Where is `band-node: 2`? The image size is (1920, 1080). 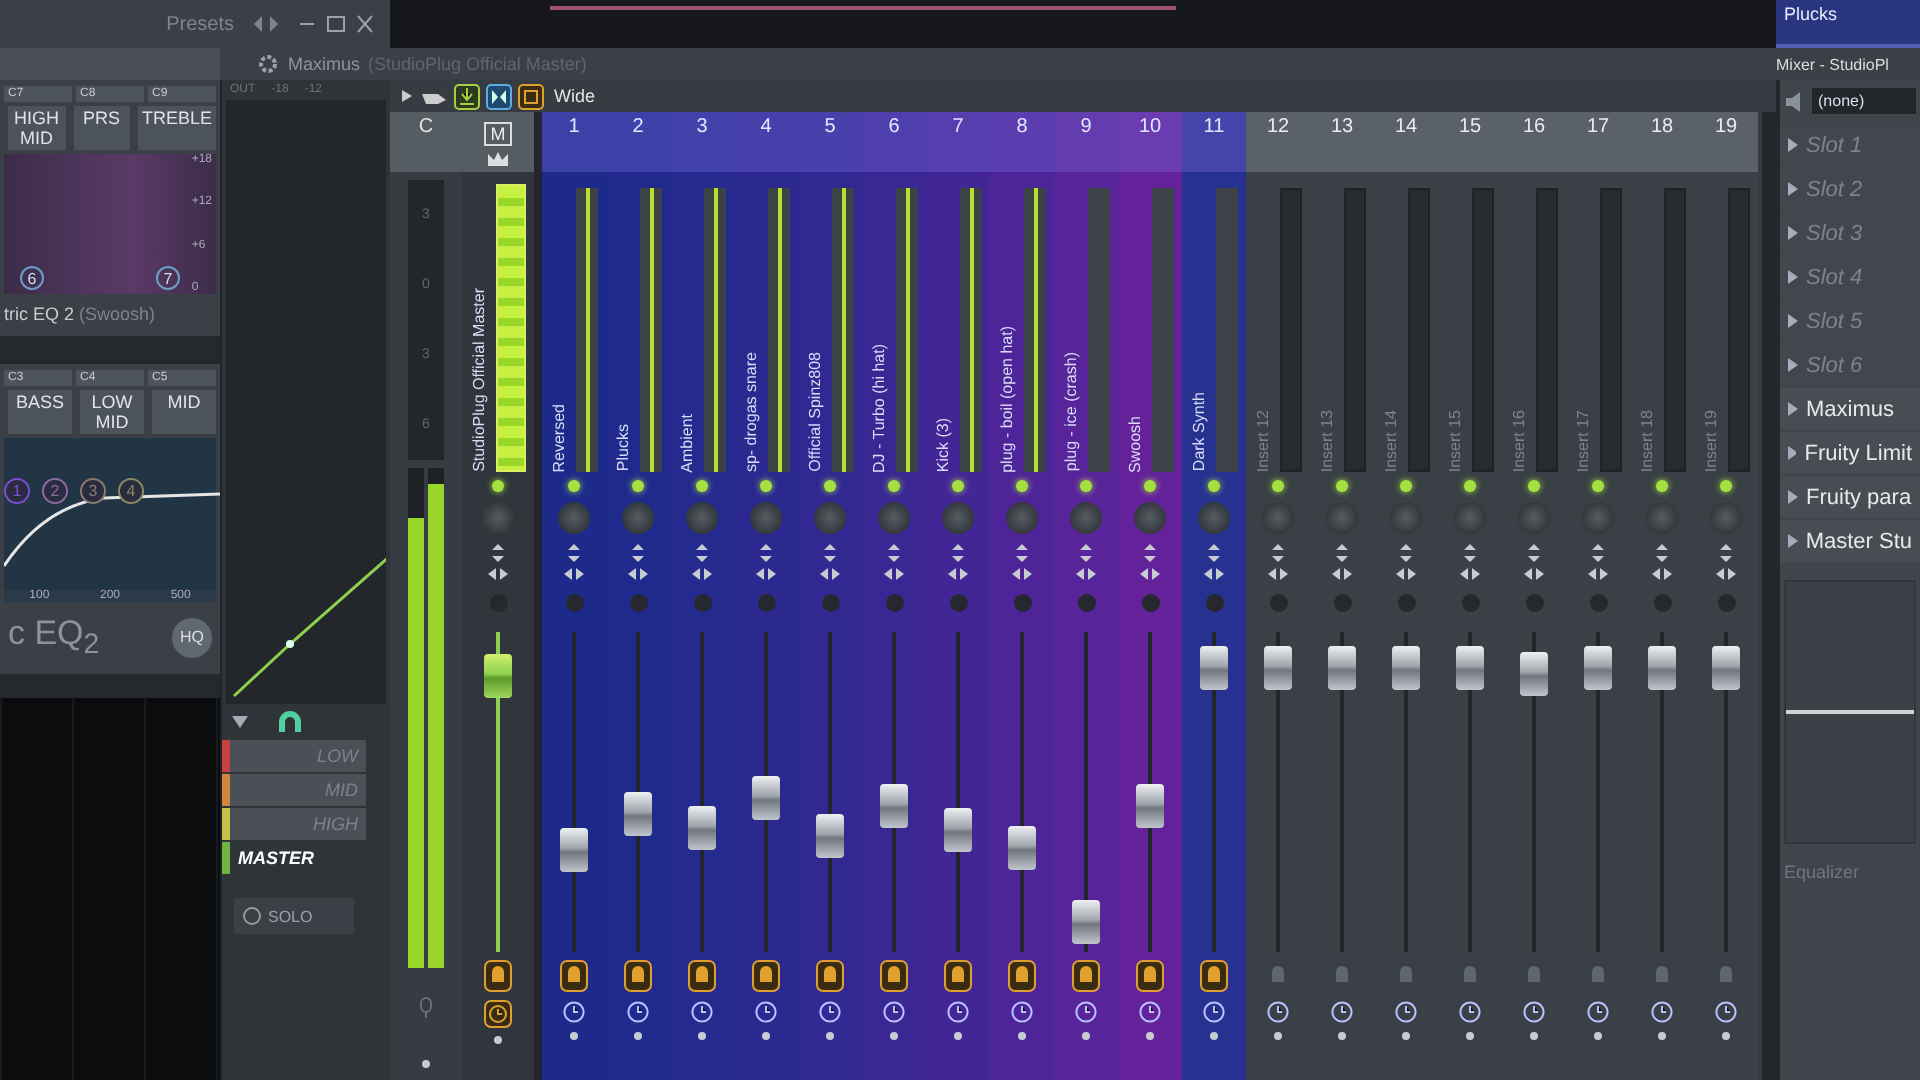 band-node: 2 is located at coordinates (55, 491).